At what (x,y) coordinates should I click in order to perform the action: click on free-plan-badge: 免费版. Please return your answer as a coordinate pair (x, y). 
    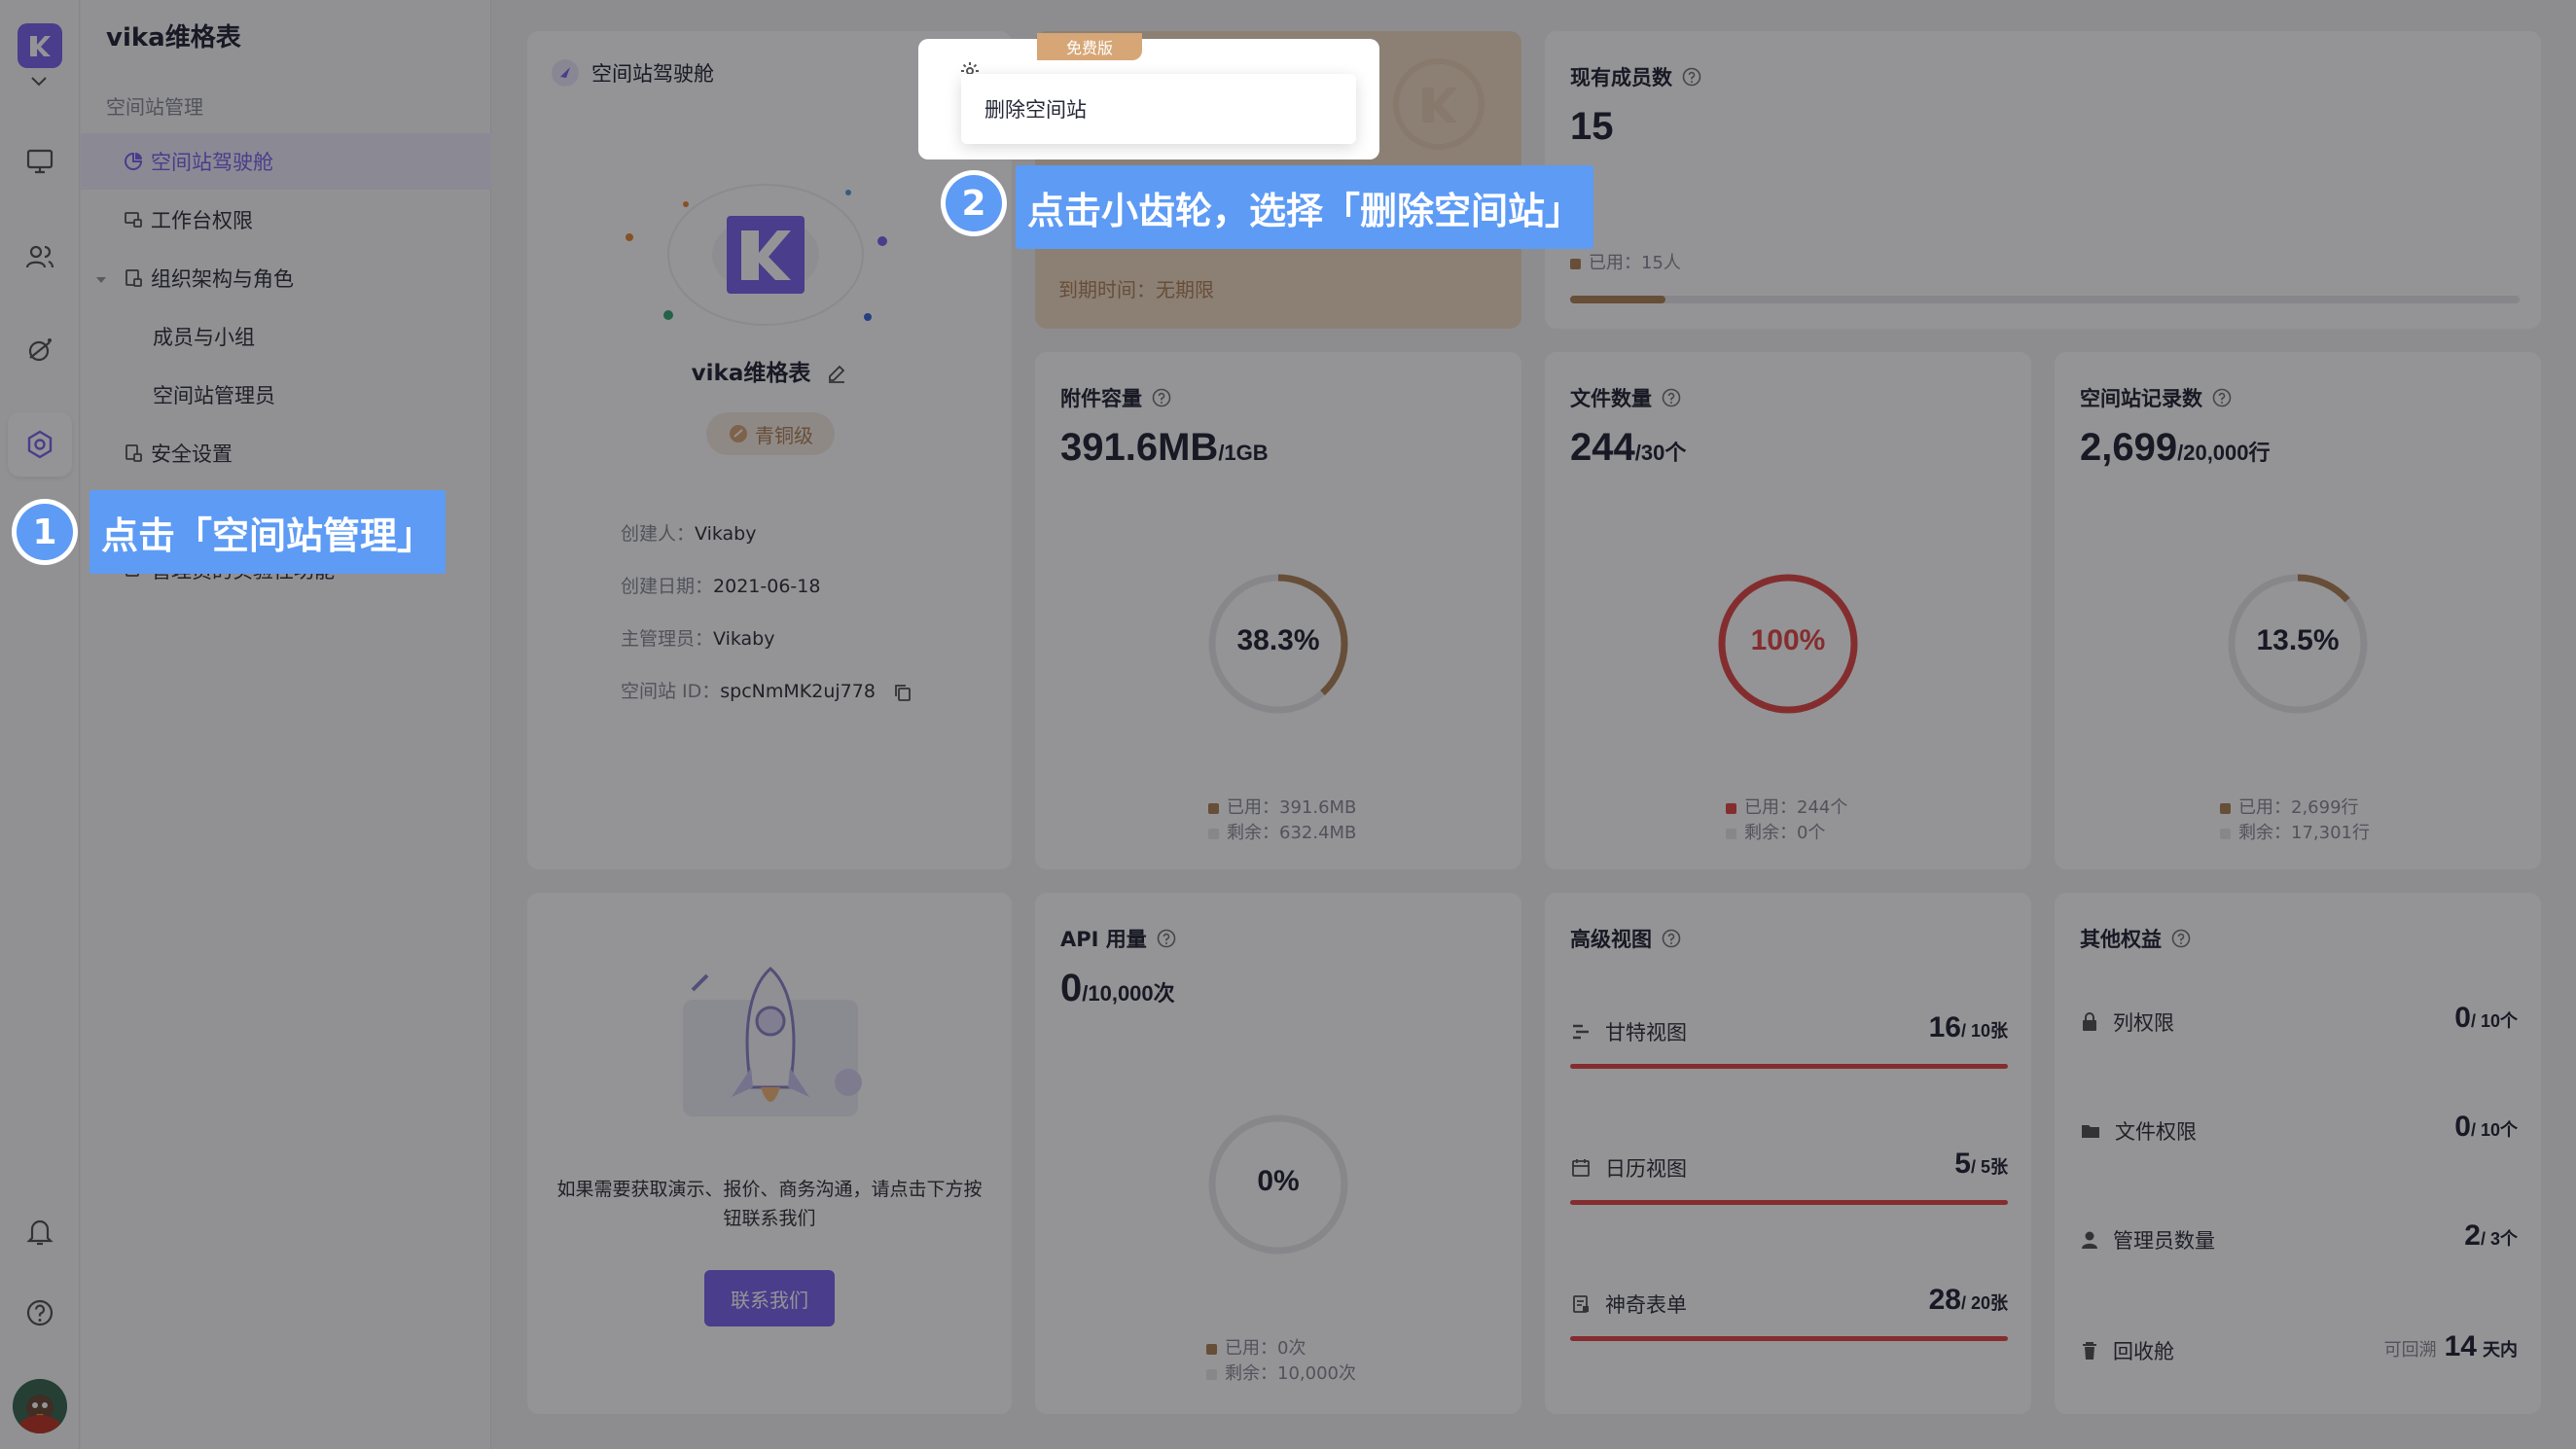
    Looking at the image, I should click on (1089, 46).